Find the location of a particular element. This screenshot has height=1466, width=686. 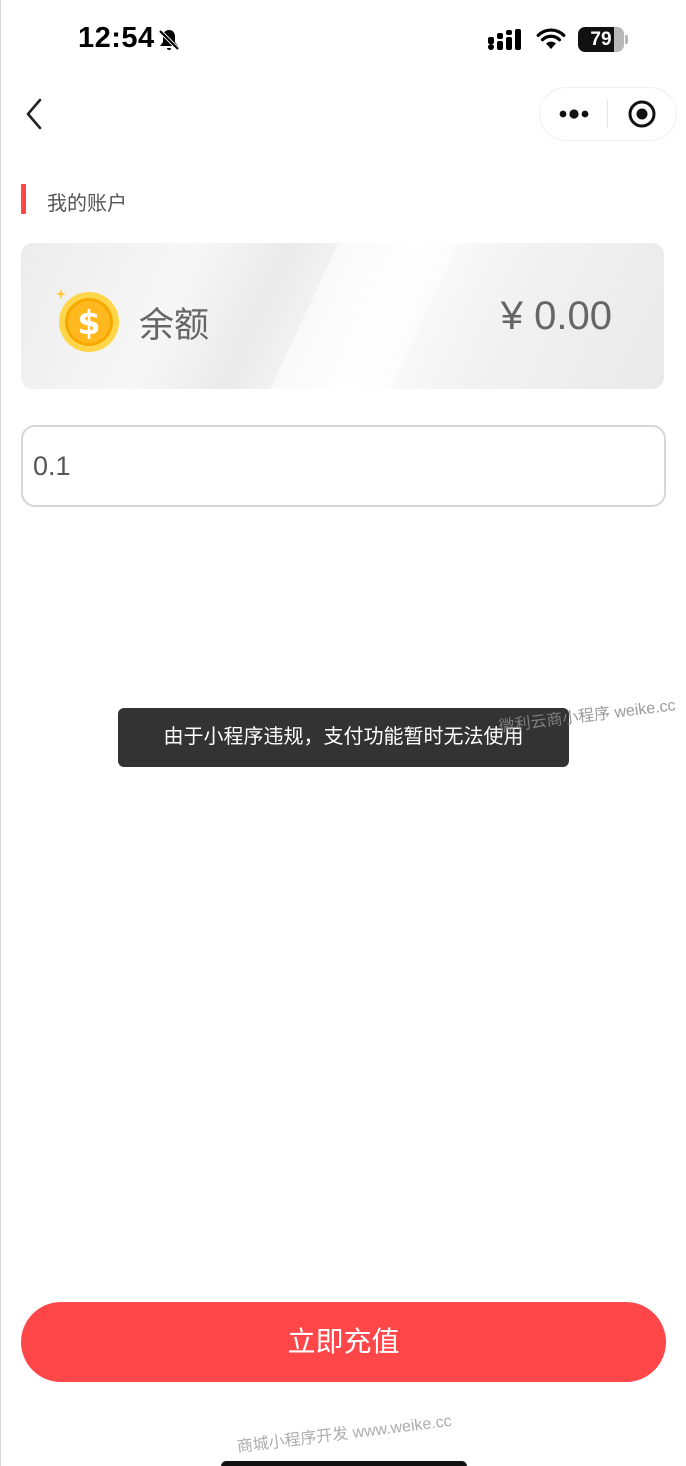

balance-card: $ 余额 ¥ 0.00 is located at coordinates (342, 316).